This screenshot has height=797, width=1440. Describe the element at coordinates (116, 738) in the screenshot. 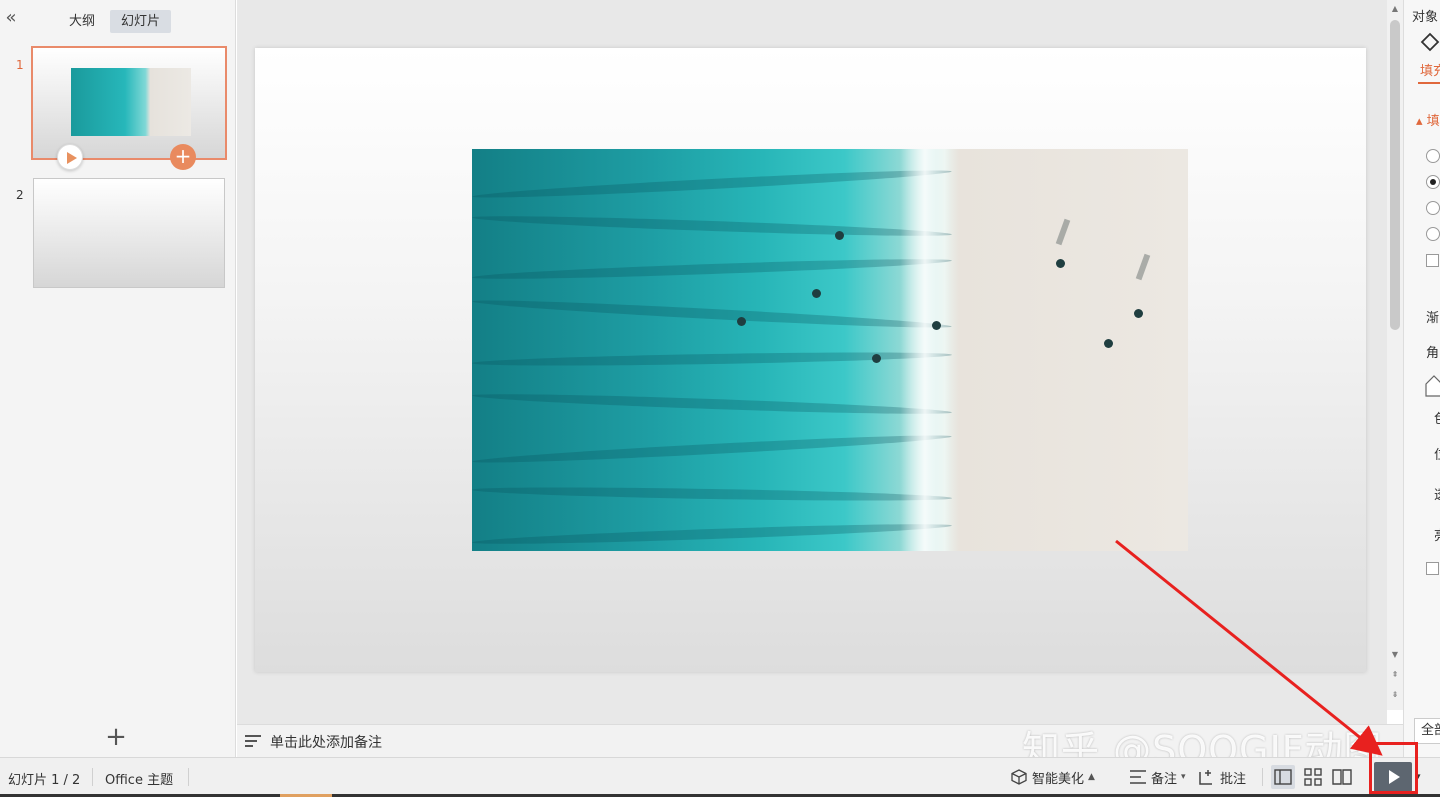

I see `add-slide-button: +` at that location.